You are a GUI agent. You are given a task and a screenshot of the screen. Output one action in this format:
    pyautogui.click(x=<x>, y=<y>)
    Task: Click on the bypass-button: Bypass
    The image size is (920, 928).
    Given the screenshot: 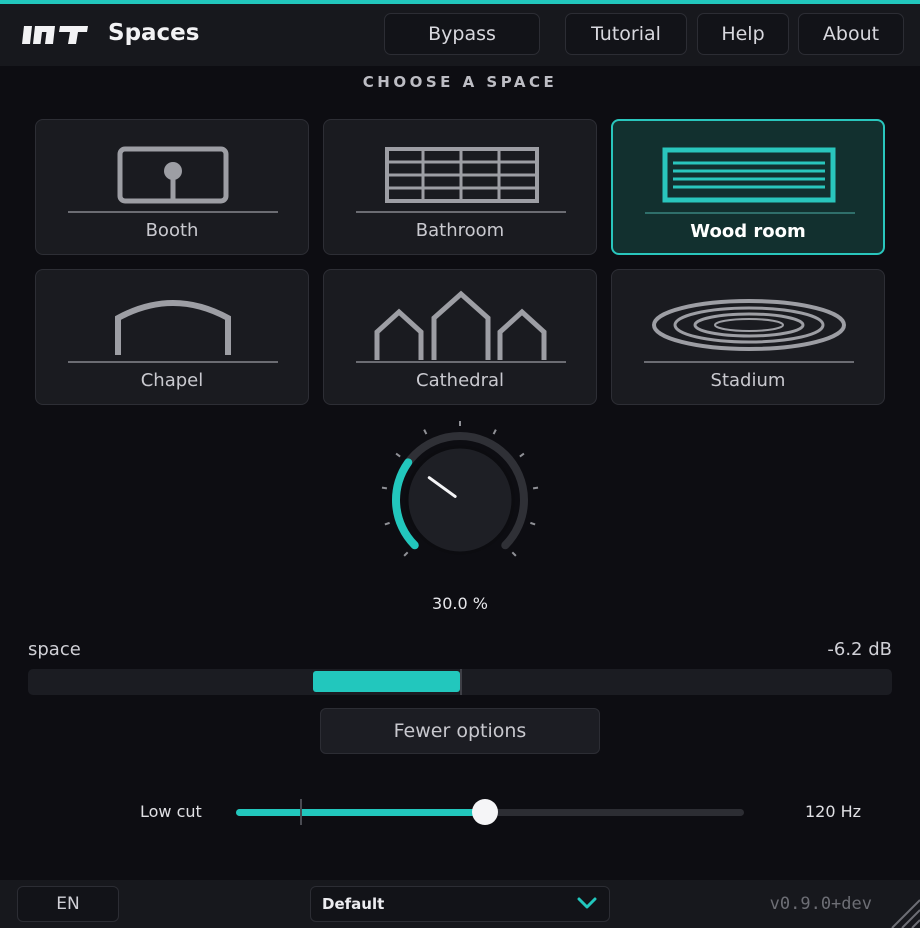 What is the action you would take?
    pyautogui.click(x=462, y=34)
    